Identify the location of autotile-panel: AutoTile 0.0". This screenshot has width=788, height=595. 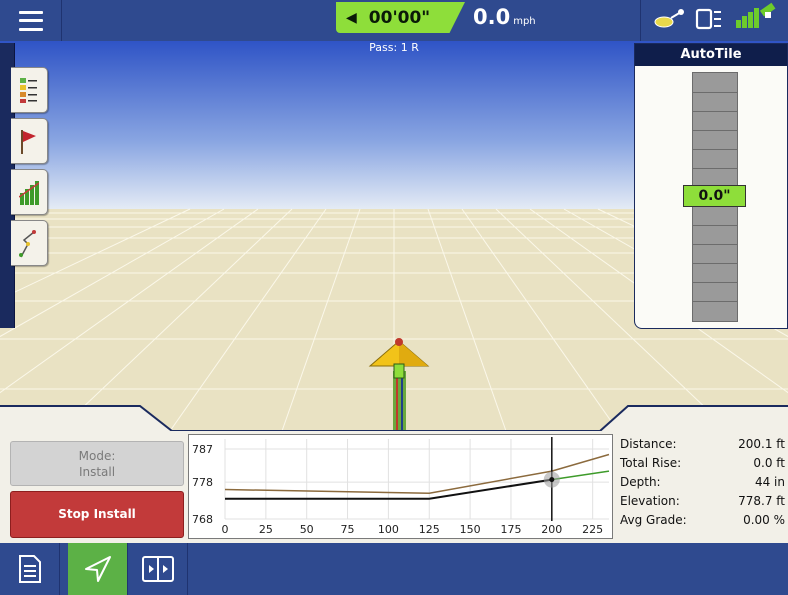
(711, 186).